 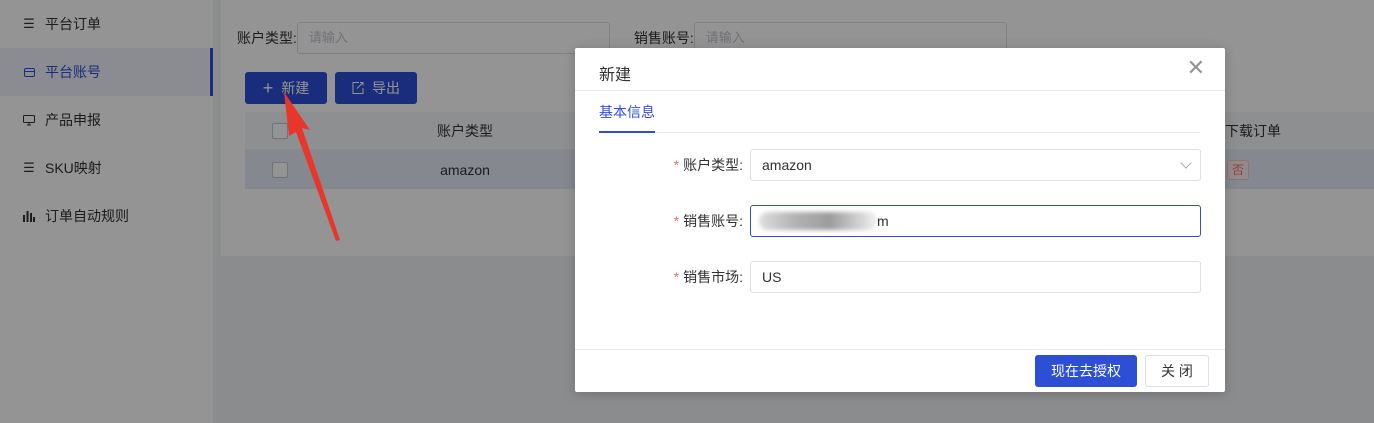 What do you see at coordinates (818, 221) in the screenshot?
I see `redacted-text-blur` at bounding box center [818, 221].